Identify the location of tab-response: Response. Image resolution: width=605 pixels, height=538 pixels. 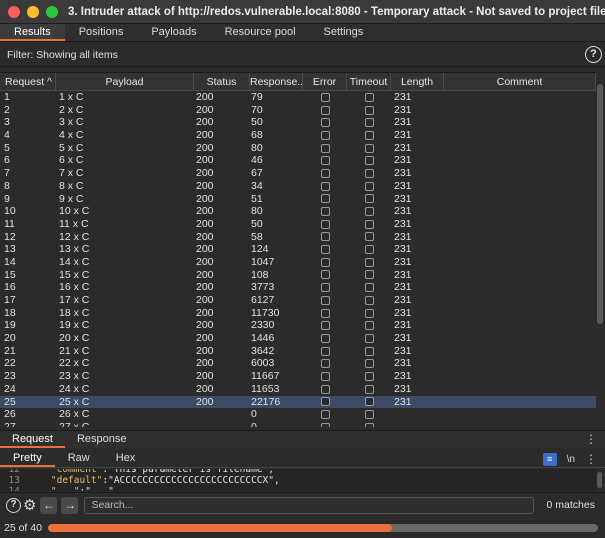
(102, 439).